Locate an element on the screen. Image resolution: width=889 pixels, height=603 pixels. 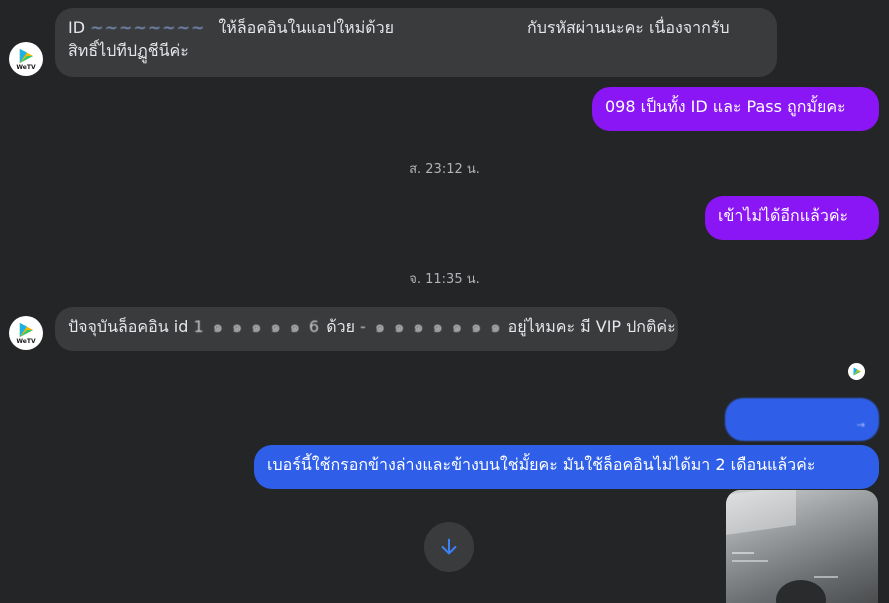
timestamp: ส. 23:12 น. is located at coordinates (444, 169).